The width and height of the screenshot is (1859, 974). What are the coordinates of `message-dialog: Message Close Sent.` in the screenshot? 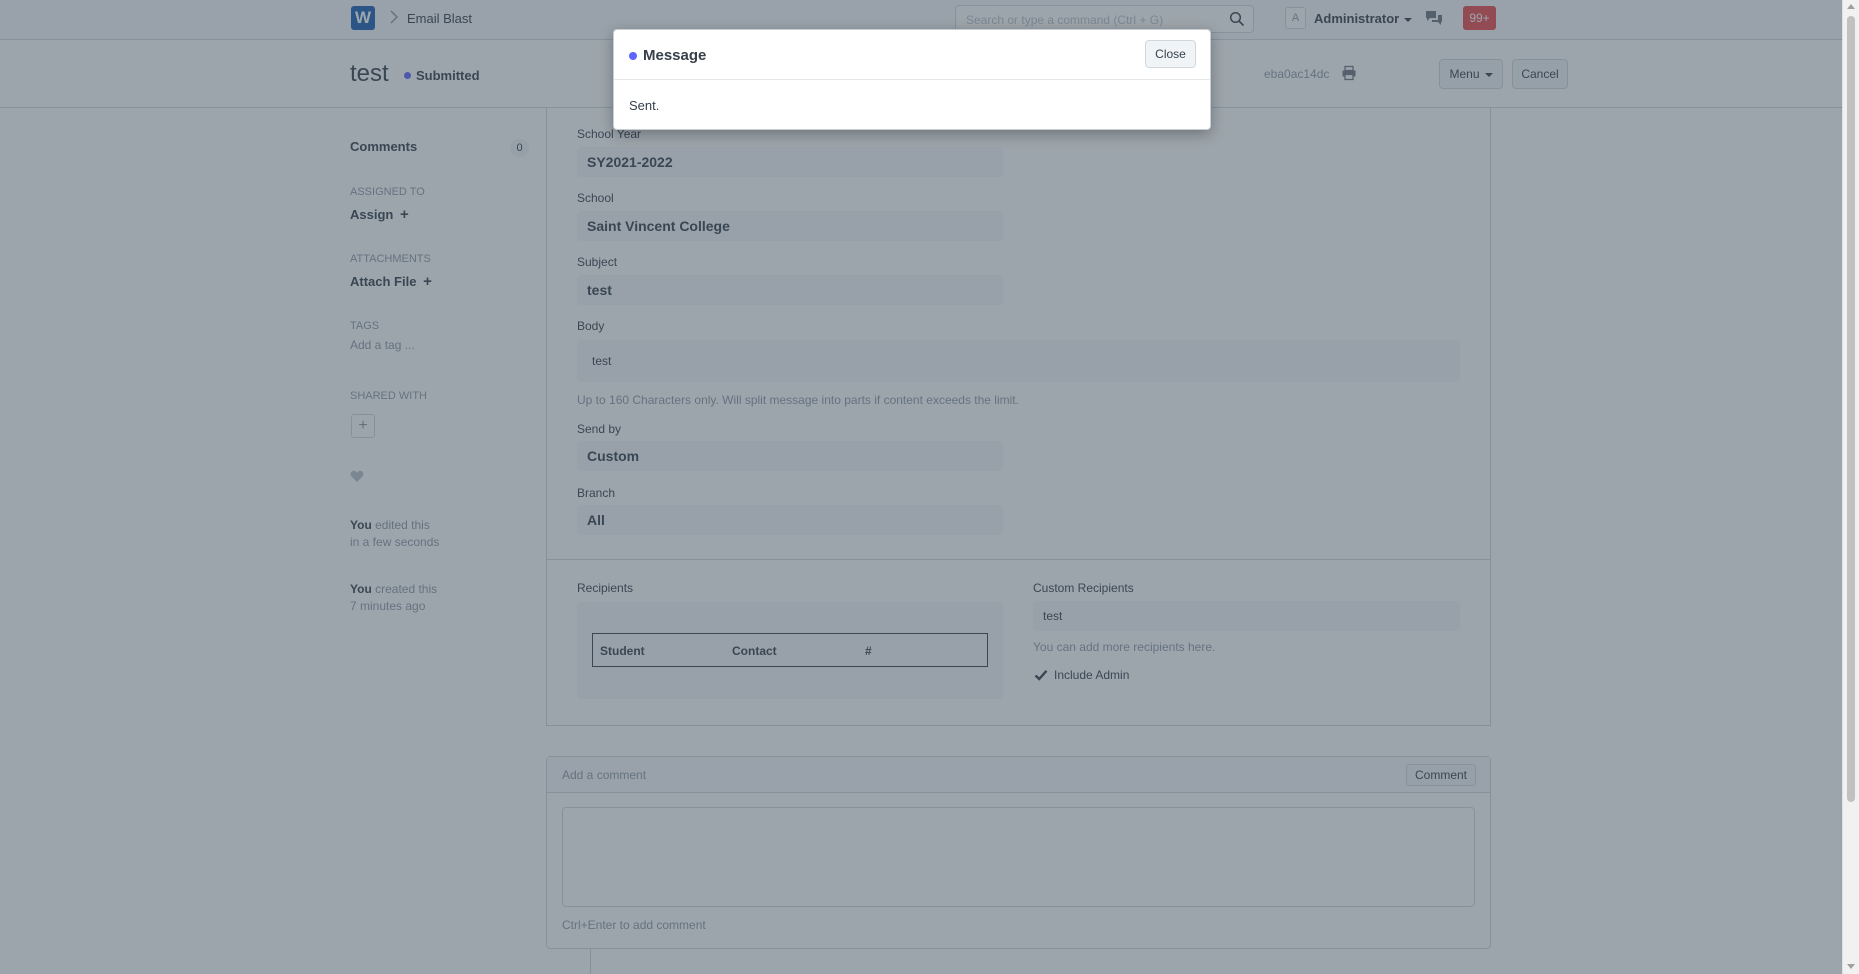 It's located at (912, 79).